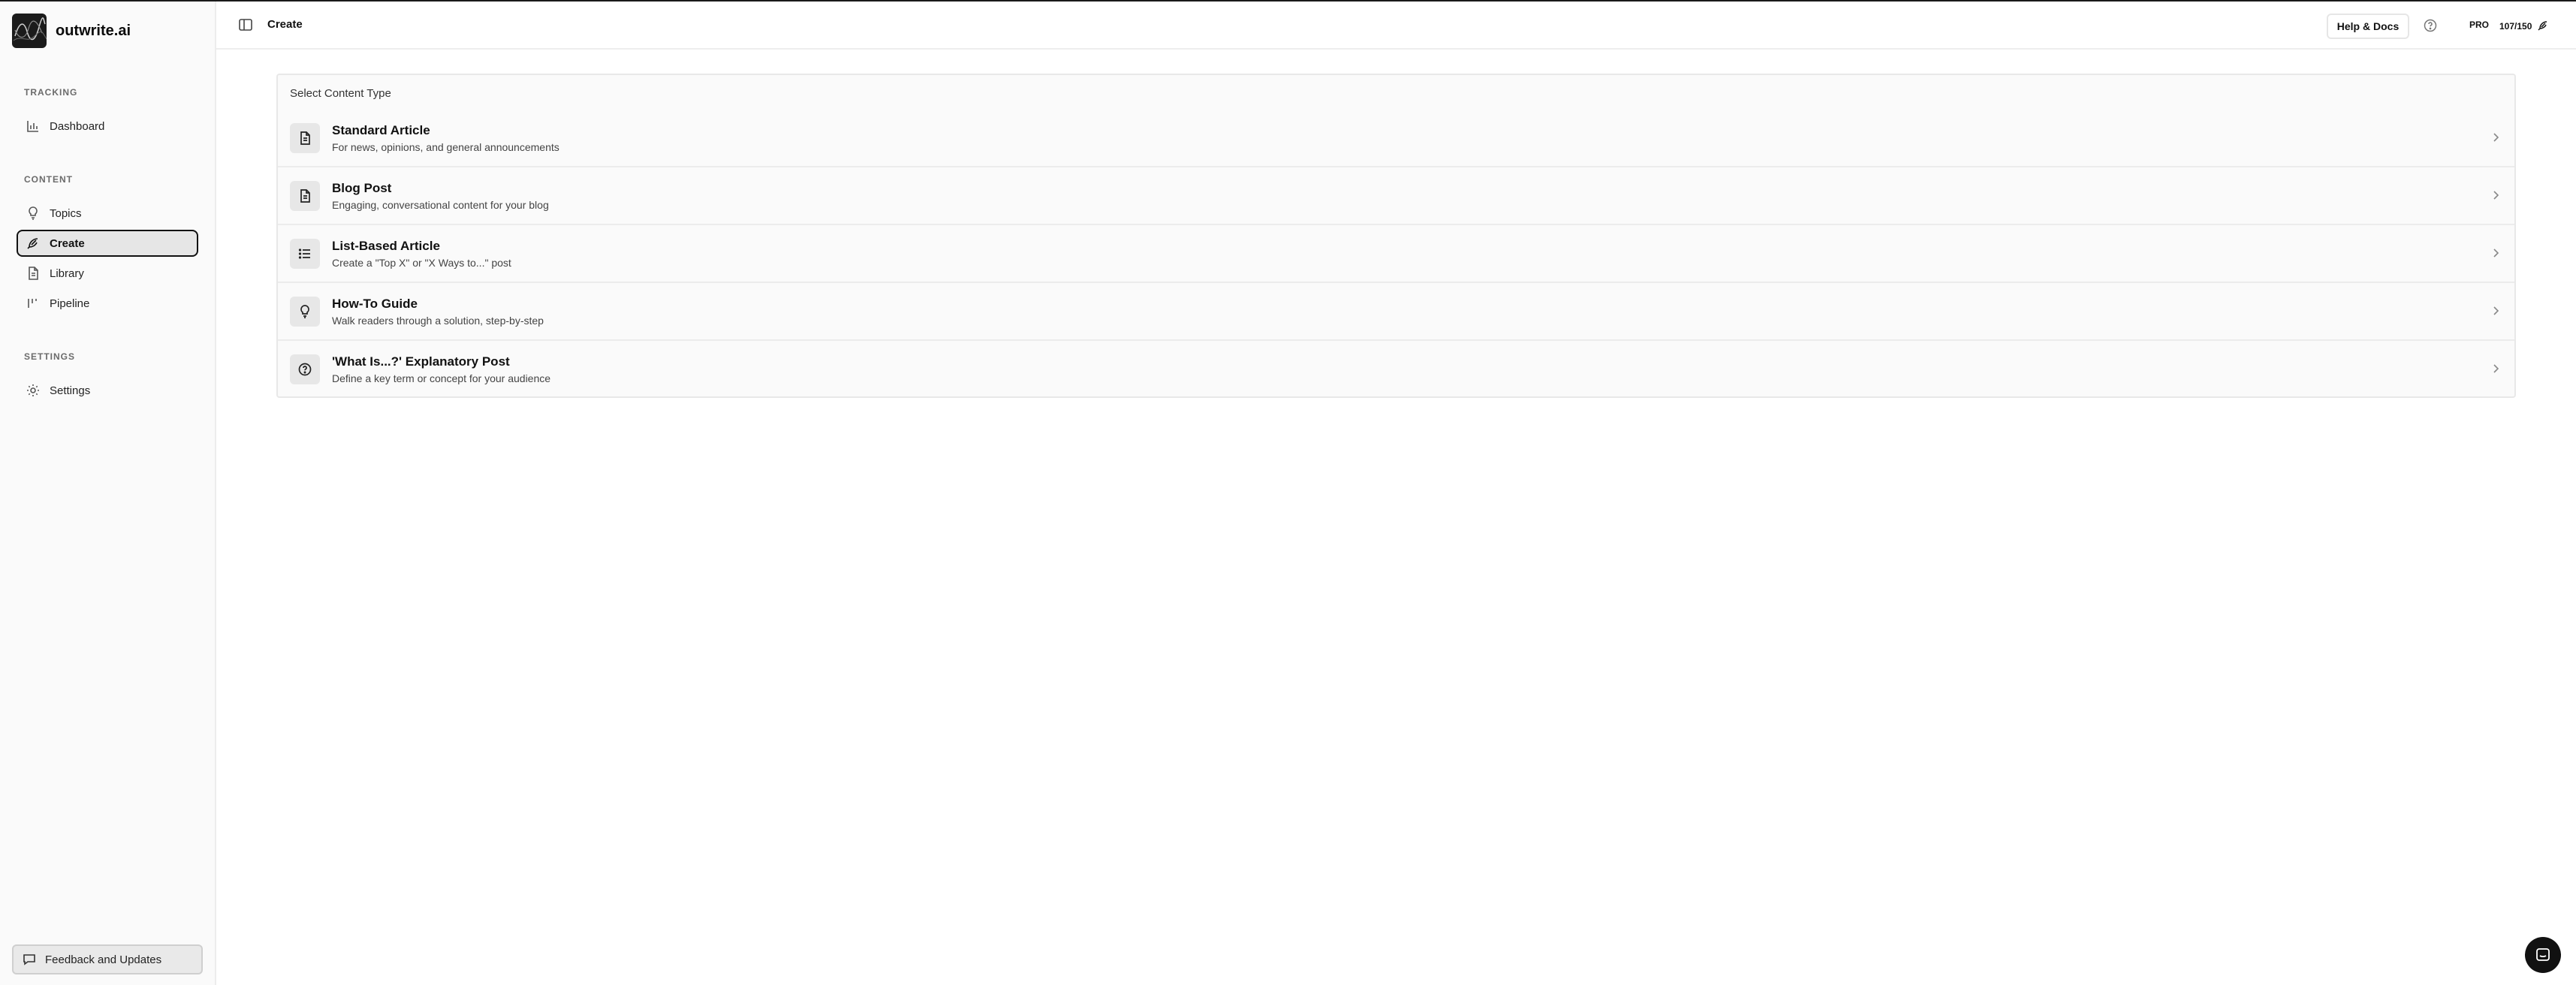 Image resolution: width=2576 pixels, height=985 pixels. What do you see at coordinates (108, 213) in the screenshot?
I see `sidebar-item-topics: Topics` at bounding box center [108, 213].